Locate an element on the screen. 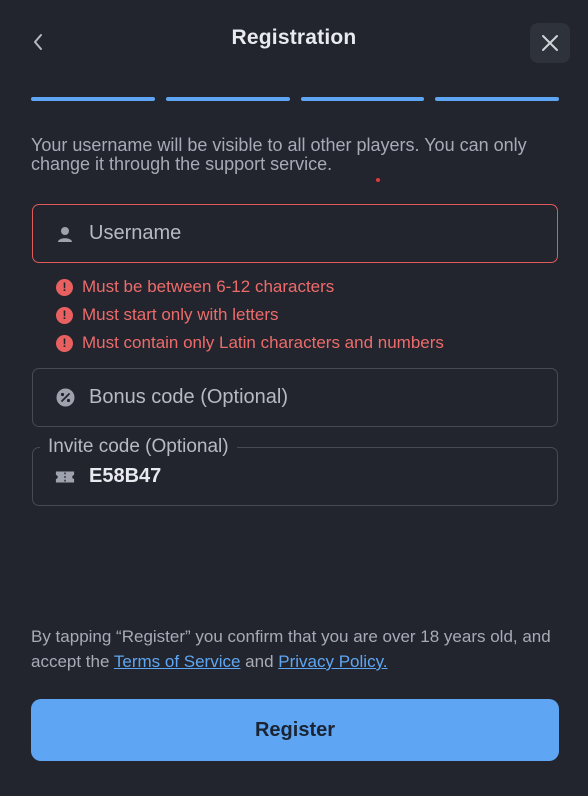 Image resolution: width=588 pixels, height=796 pixels. modal-title: Registration is located at coordinates (294, 37).